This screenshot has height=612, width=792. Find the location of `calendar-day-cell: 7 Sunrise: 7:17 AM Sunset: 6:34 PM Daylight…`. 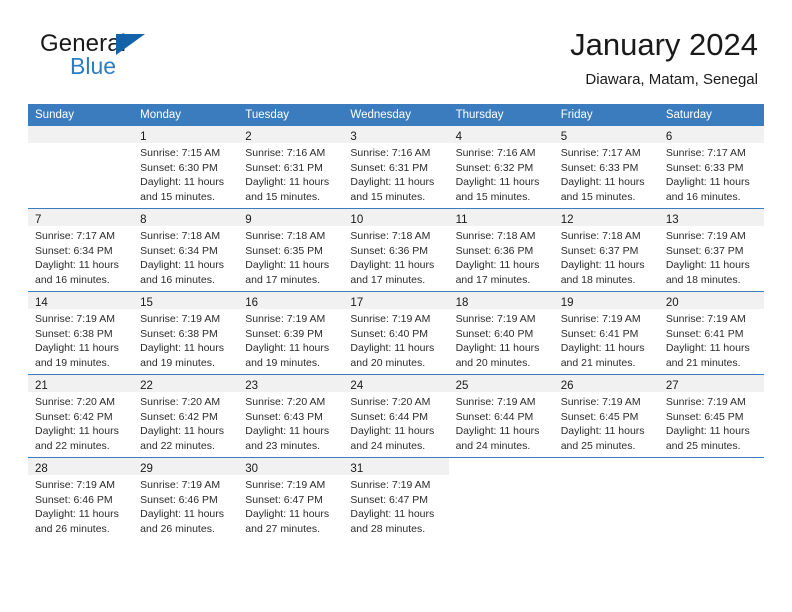

calendar-day-cell: 7 Sunrise: 7:17 AM Sunset: 6:34 PM Daylight… is located at coordinates (81, 250).